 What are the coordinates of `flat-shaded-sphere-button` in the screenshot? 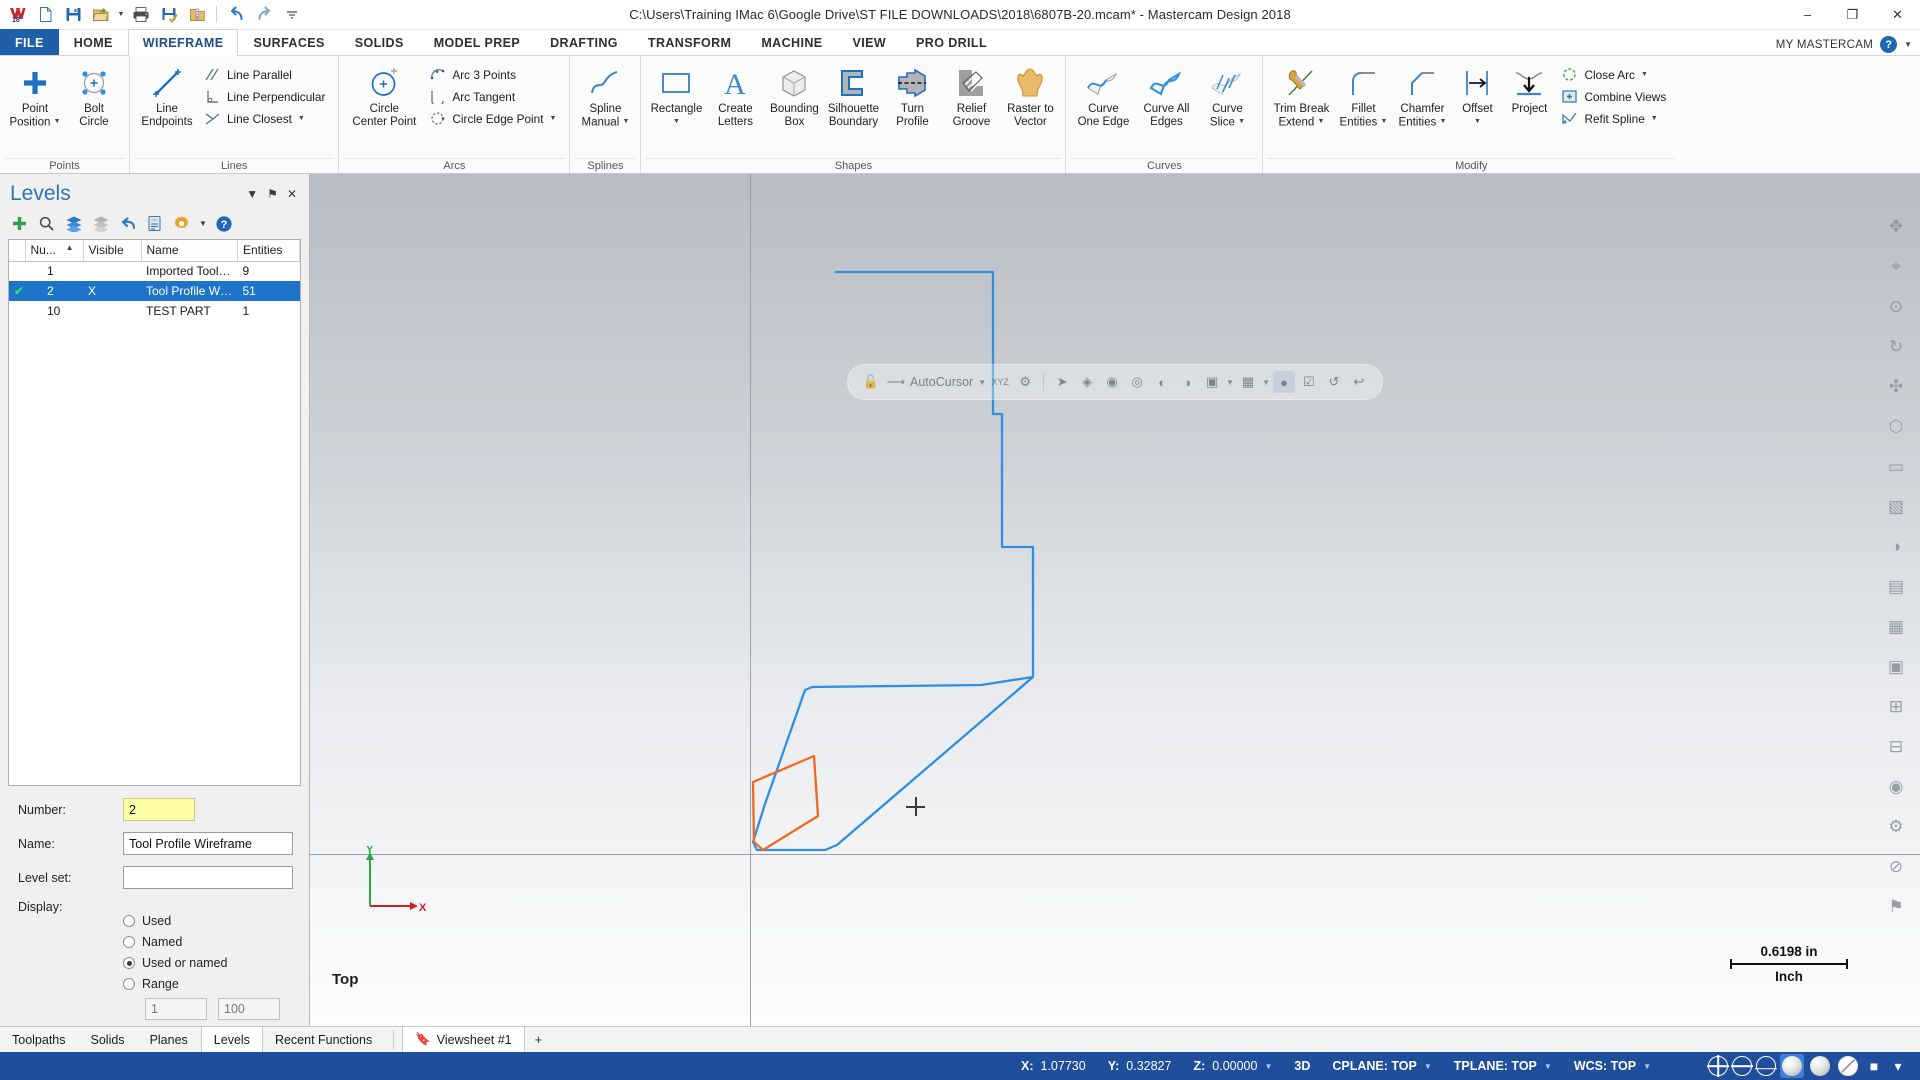 It's located at (1820, 1066).